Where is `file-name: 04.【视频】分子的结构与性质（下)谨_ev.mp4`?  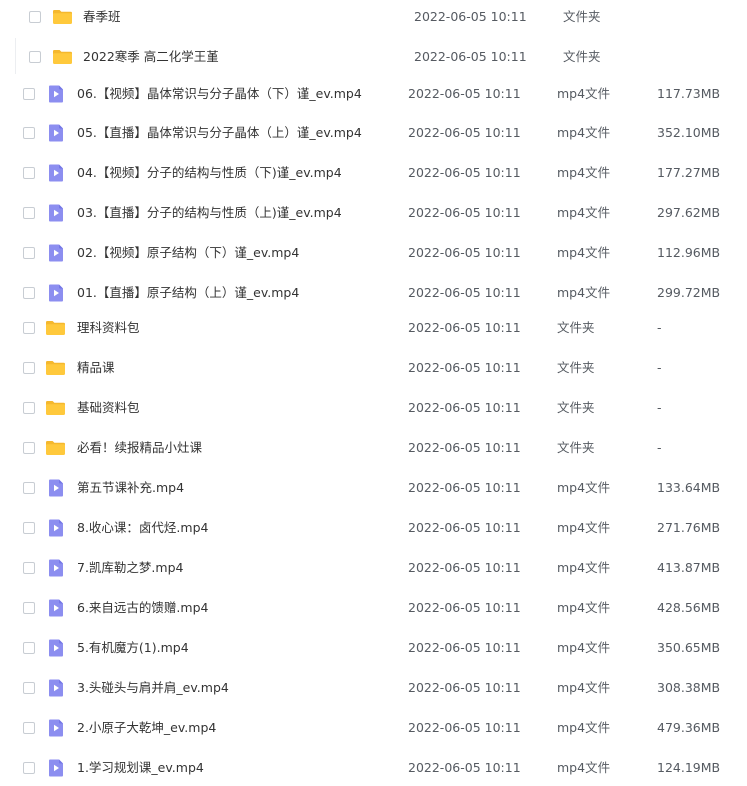
file-name: 04.【视频】分子的结构与性质（下)谨_ev.mp4 is located at coordinates (209, 173).